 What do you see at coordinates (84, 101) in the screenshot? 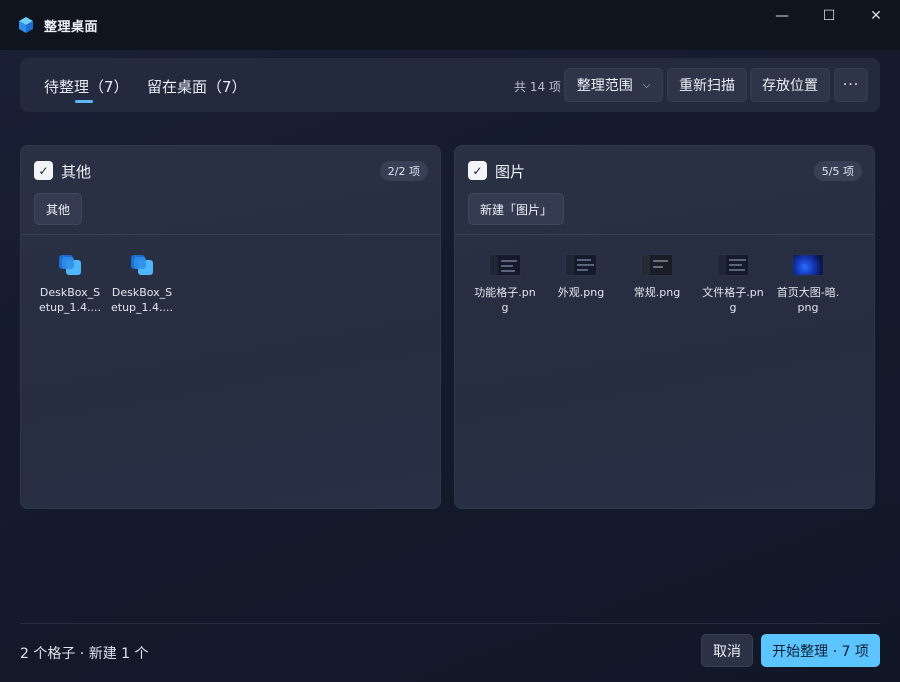
I see `active-tab-indicator` at bounding box center [84, 101].